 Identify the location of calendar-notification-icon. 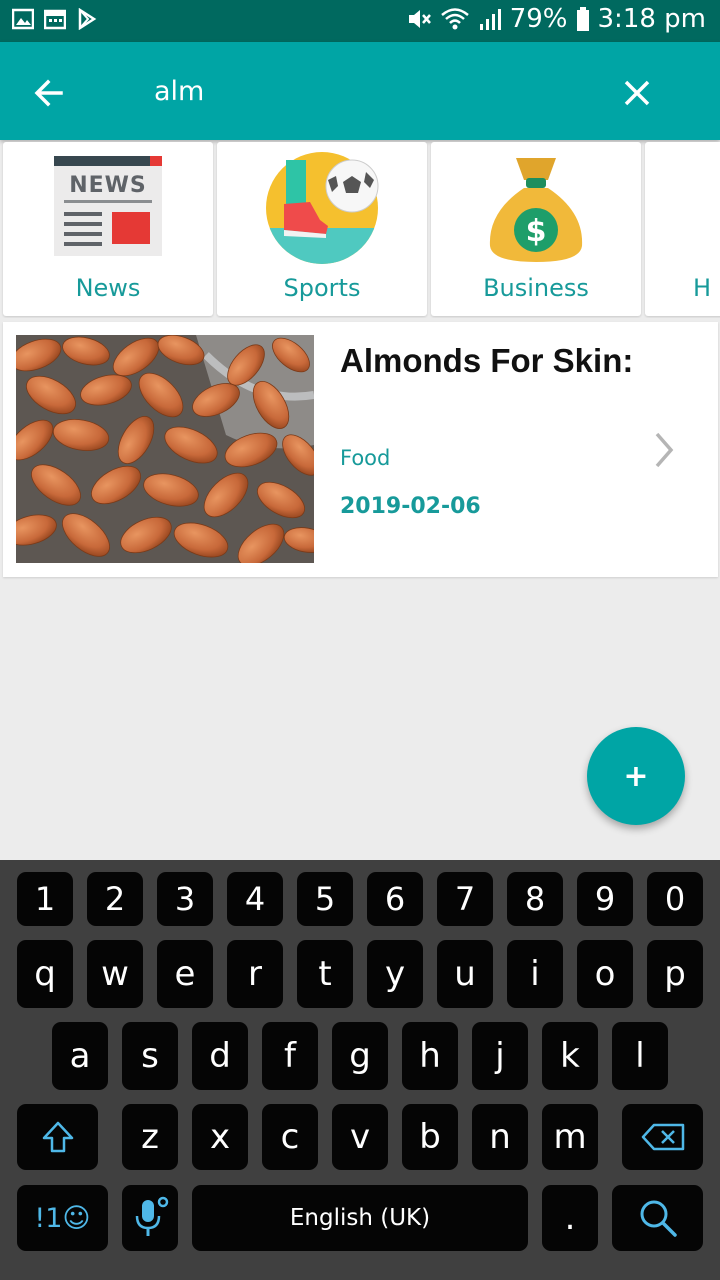
(55, 19).